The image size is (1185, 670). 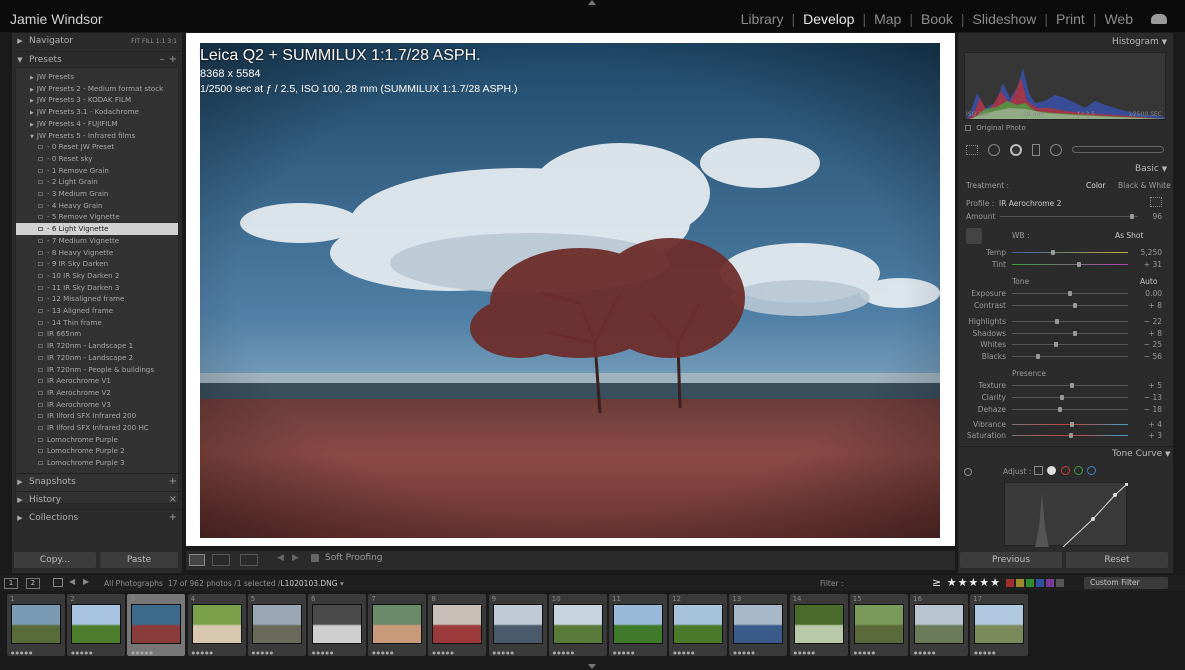 What do you see at coordinates (1074, 305) in the screenshot?
I see `slider-thumb-contrast` at bounding box center [1074, 305].